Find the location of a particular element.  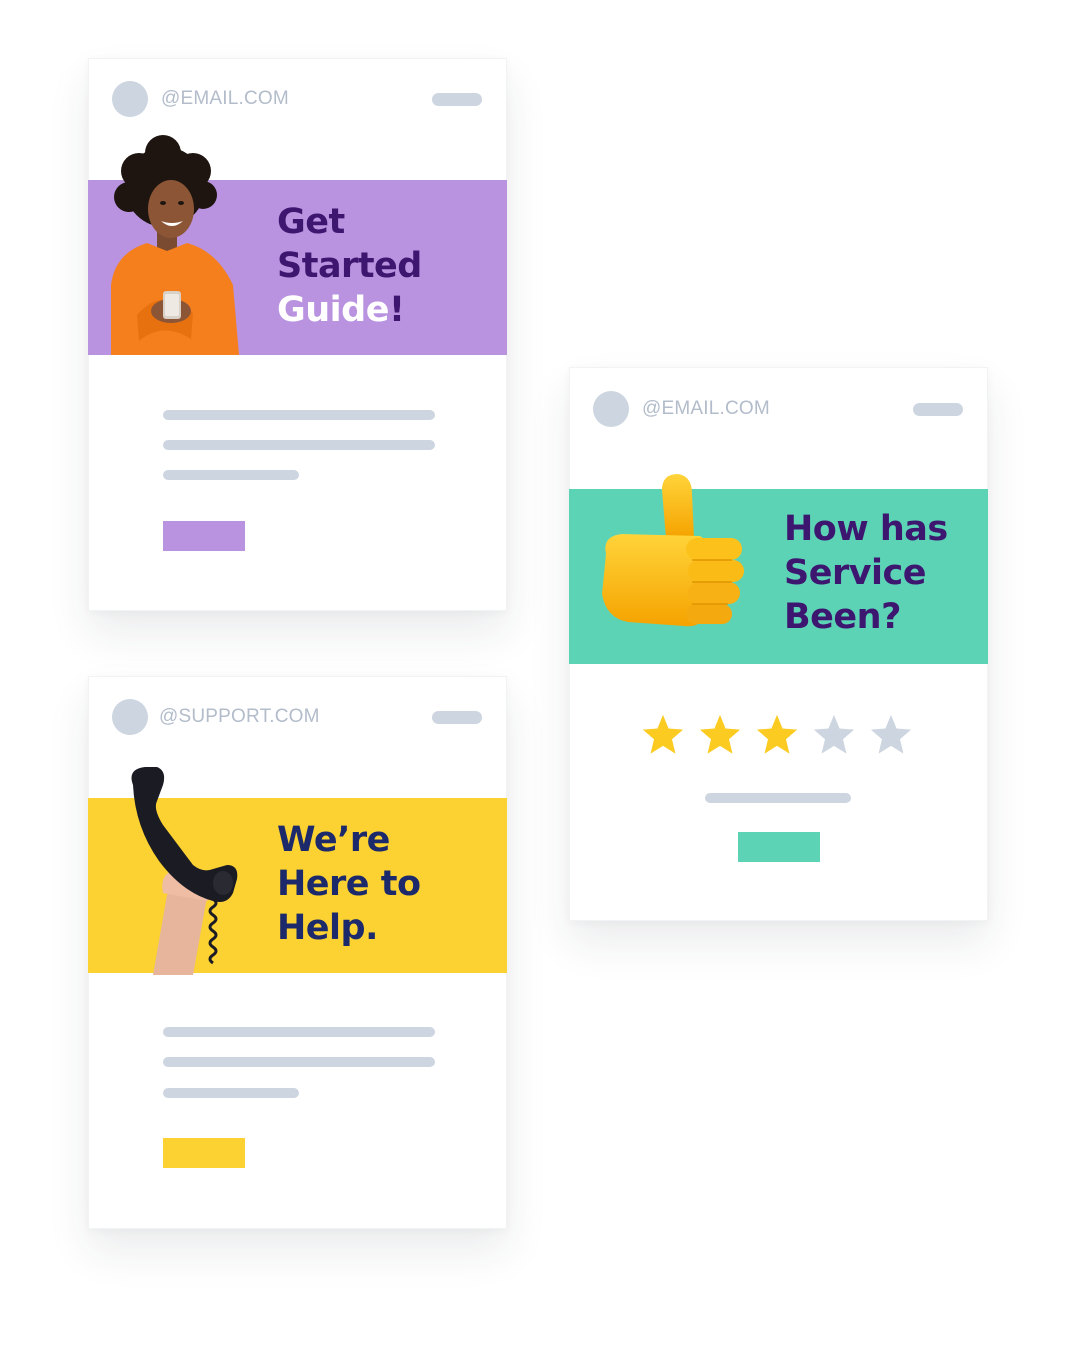

banner-headline: Get Started Guide! is located at coordinates (349, 266).